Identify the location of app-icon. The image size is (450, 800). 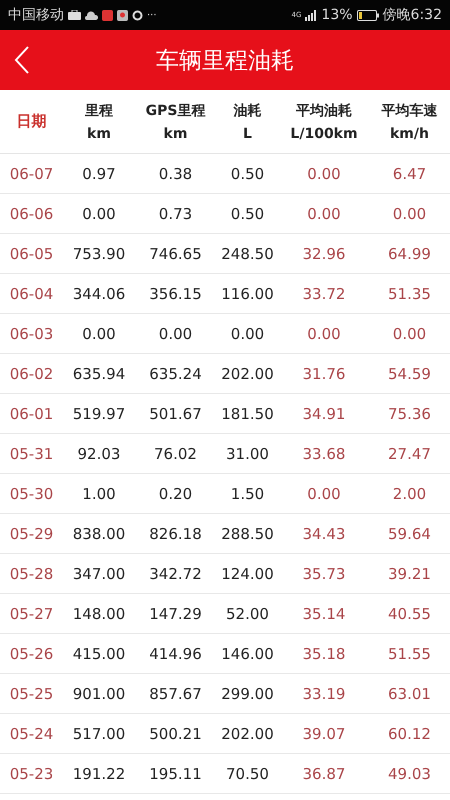
(107, 15).